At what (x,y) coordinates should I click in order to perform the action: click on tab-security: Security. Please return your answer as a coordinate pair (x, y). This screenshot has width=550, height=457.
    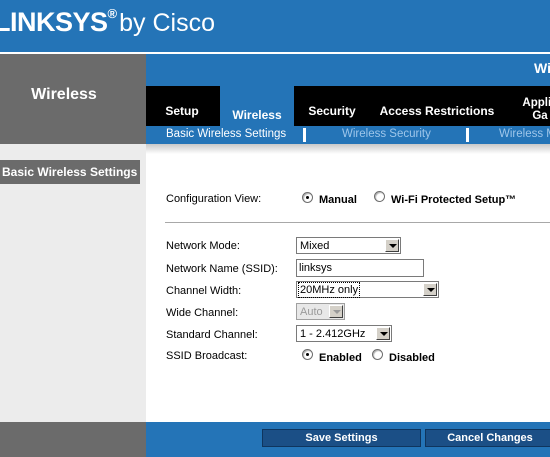
    Looking at the image, I should click on (332, 111).